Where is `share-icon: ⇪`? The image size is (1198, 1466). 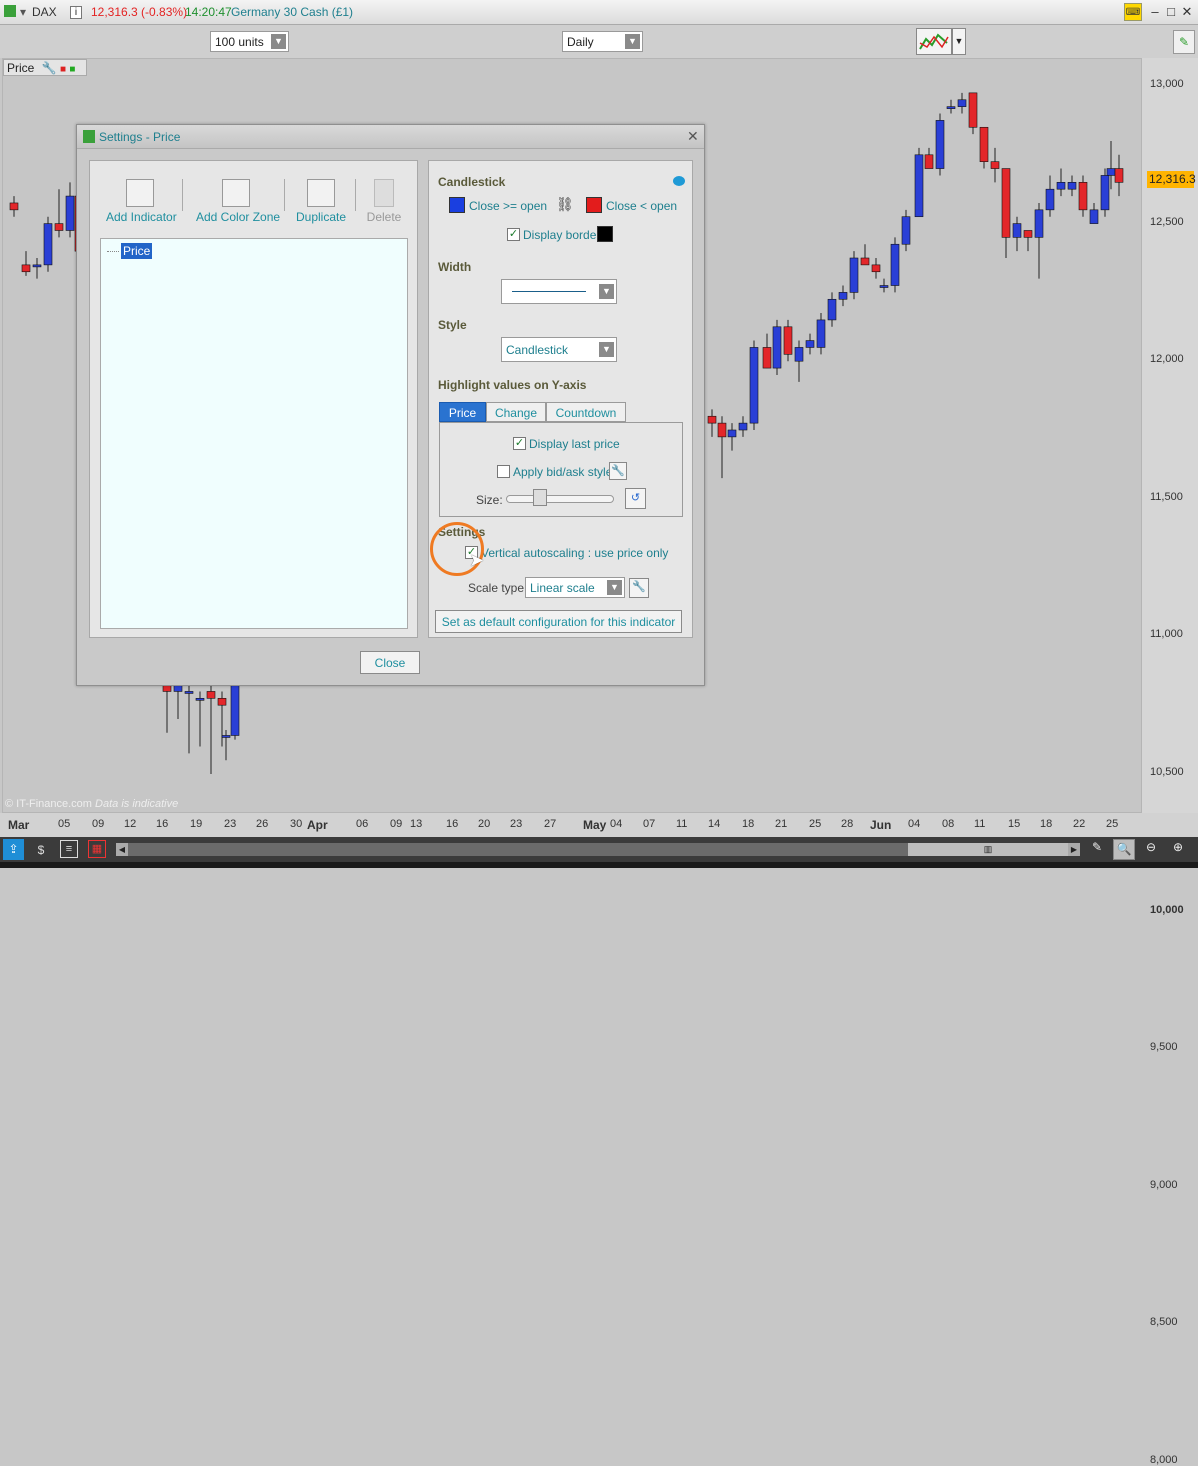 share-icon: ⇪ is located at coordinates (13, 849).